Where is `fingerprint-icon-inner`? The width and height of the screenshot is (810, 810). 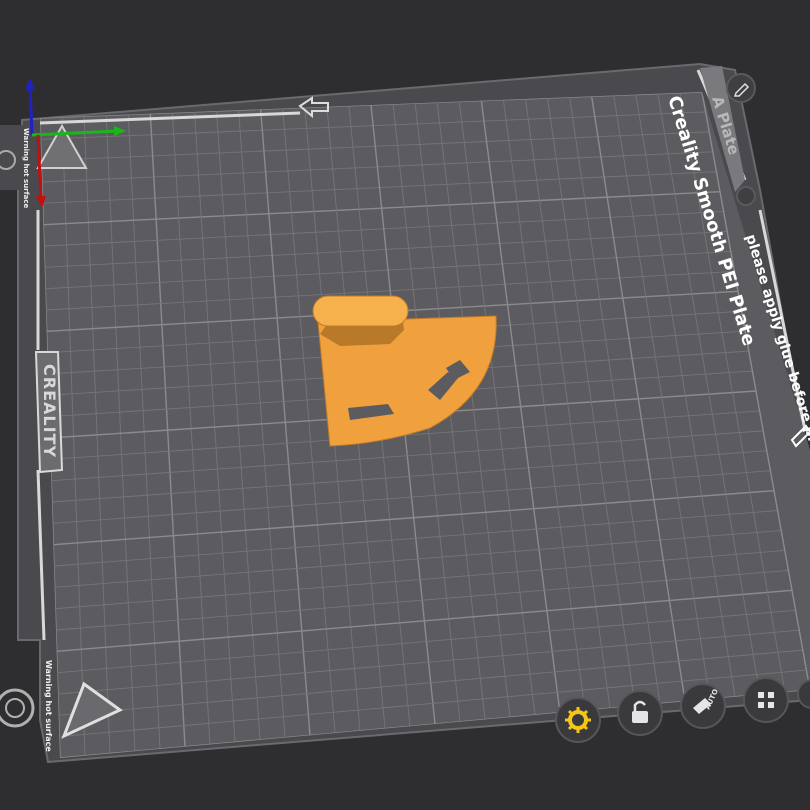 fingerprint-icon-inner is located at coordinates (15, 708).